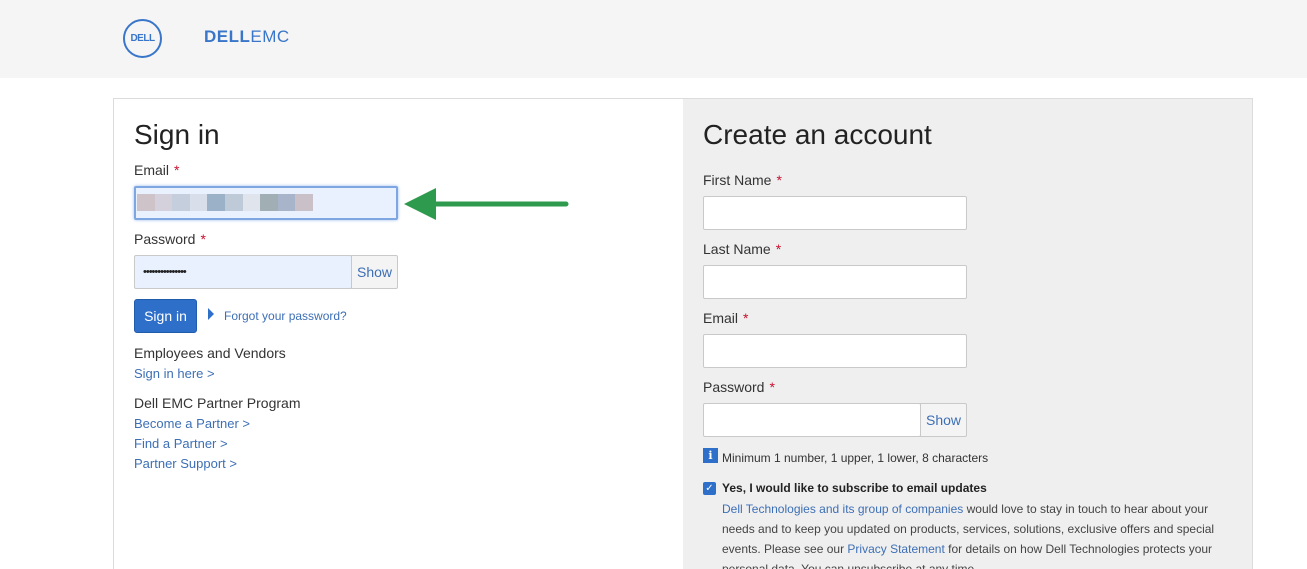 The image size is (1307, 569). What do you see at coordinates (486, 204) in the screenshot?
I see `green-arrow-icon` at bounding box center [486, 204].